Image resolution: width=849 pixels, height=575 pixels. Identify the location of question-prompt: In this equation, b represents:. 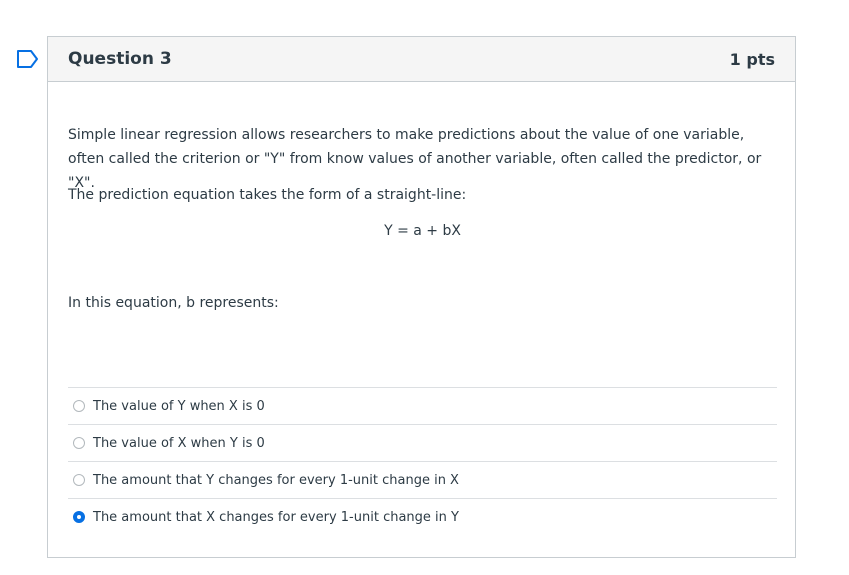
(173, 303).